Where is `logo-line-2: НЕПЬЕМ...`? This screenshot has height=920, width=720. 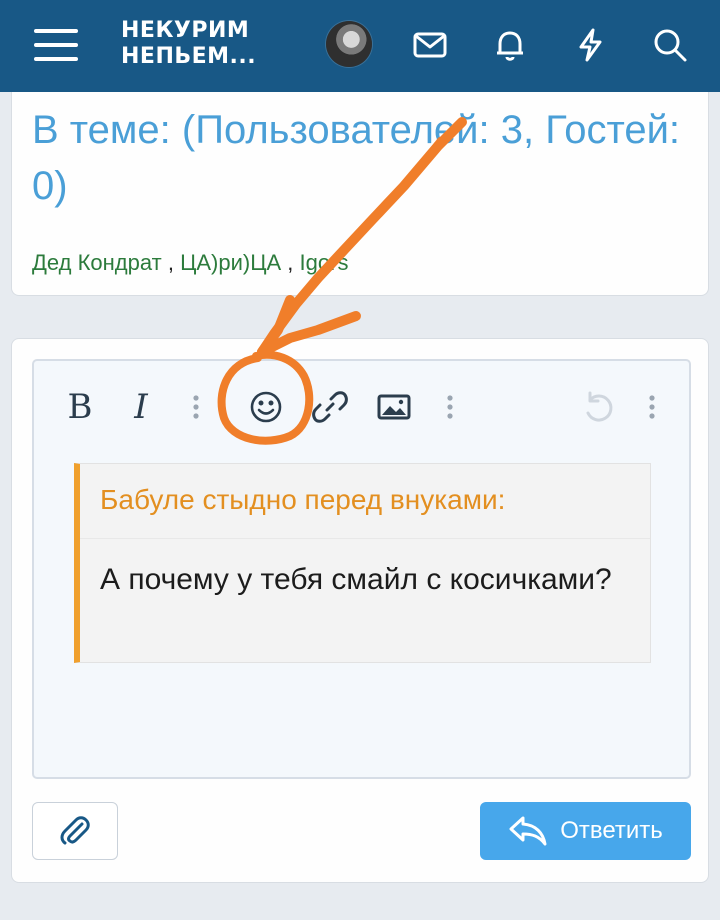
logo-line-2: НЕПЬЕМ... is located at coordinates (189, 56).